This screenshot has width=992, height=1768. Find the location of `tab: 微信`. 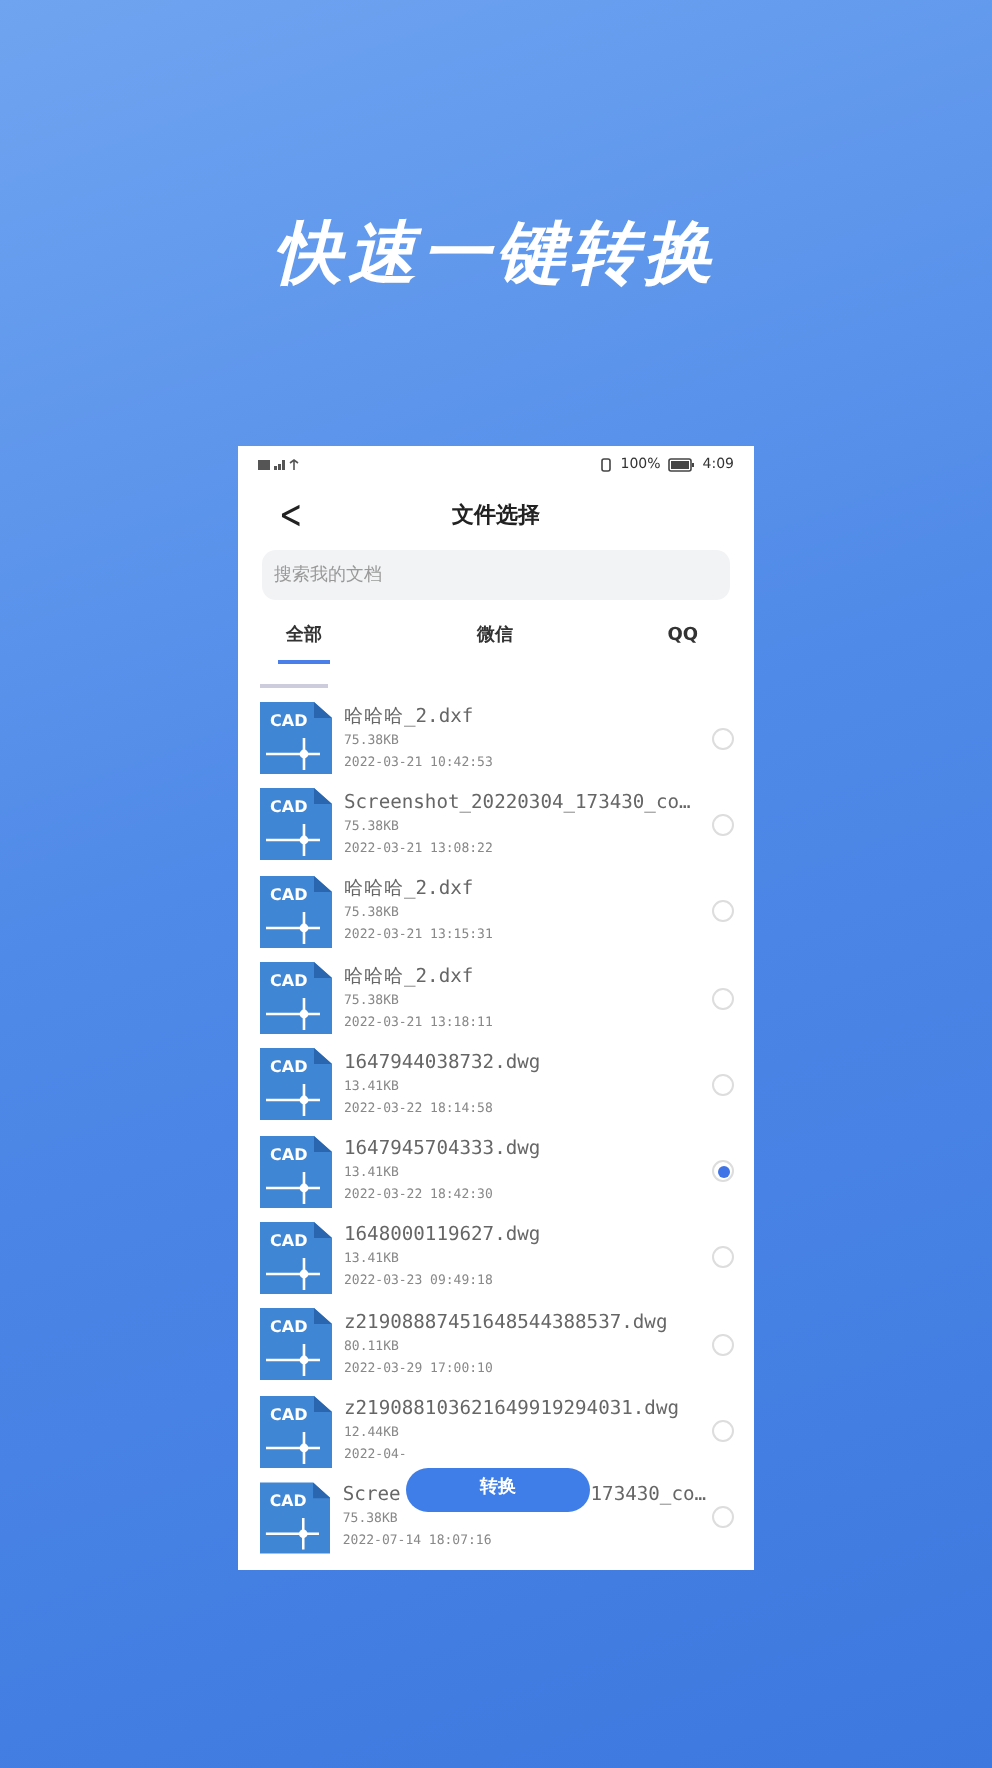

tab: 微信 is located at coordinates (494, 637).